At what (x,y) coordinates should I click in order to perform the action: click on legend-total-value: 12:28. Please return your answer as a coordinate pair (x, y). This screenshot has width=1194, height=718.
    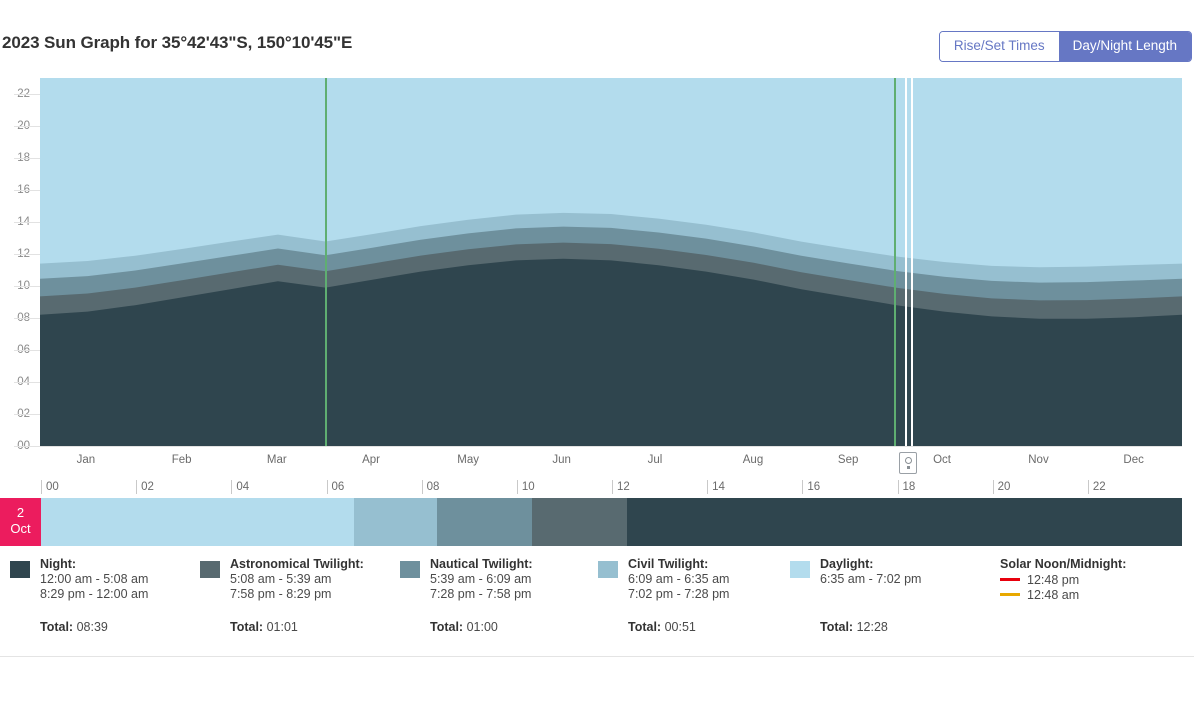
    Looking at the image, I should click on (870, 627).